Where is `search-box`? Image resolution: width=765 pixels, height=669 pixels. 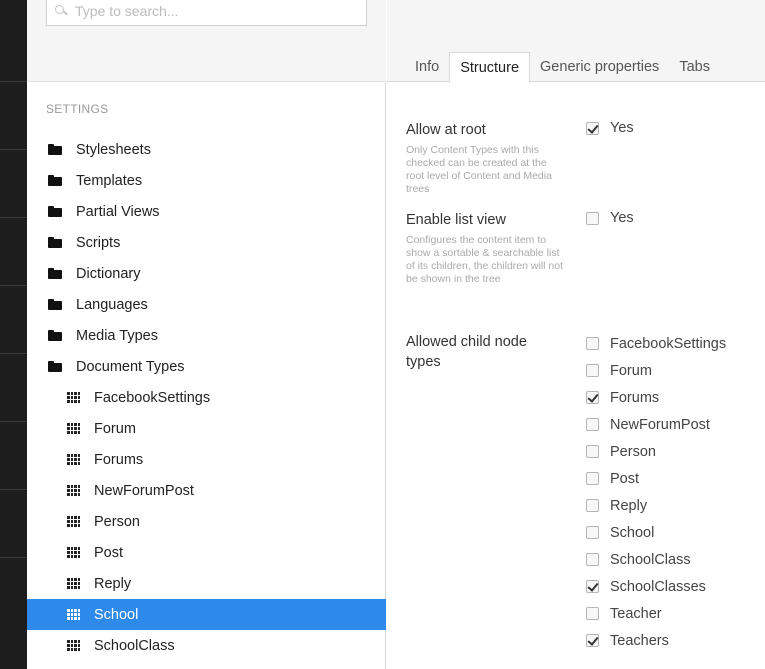
search-box is located at coordinates (206, 13).